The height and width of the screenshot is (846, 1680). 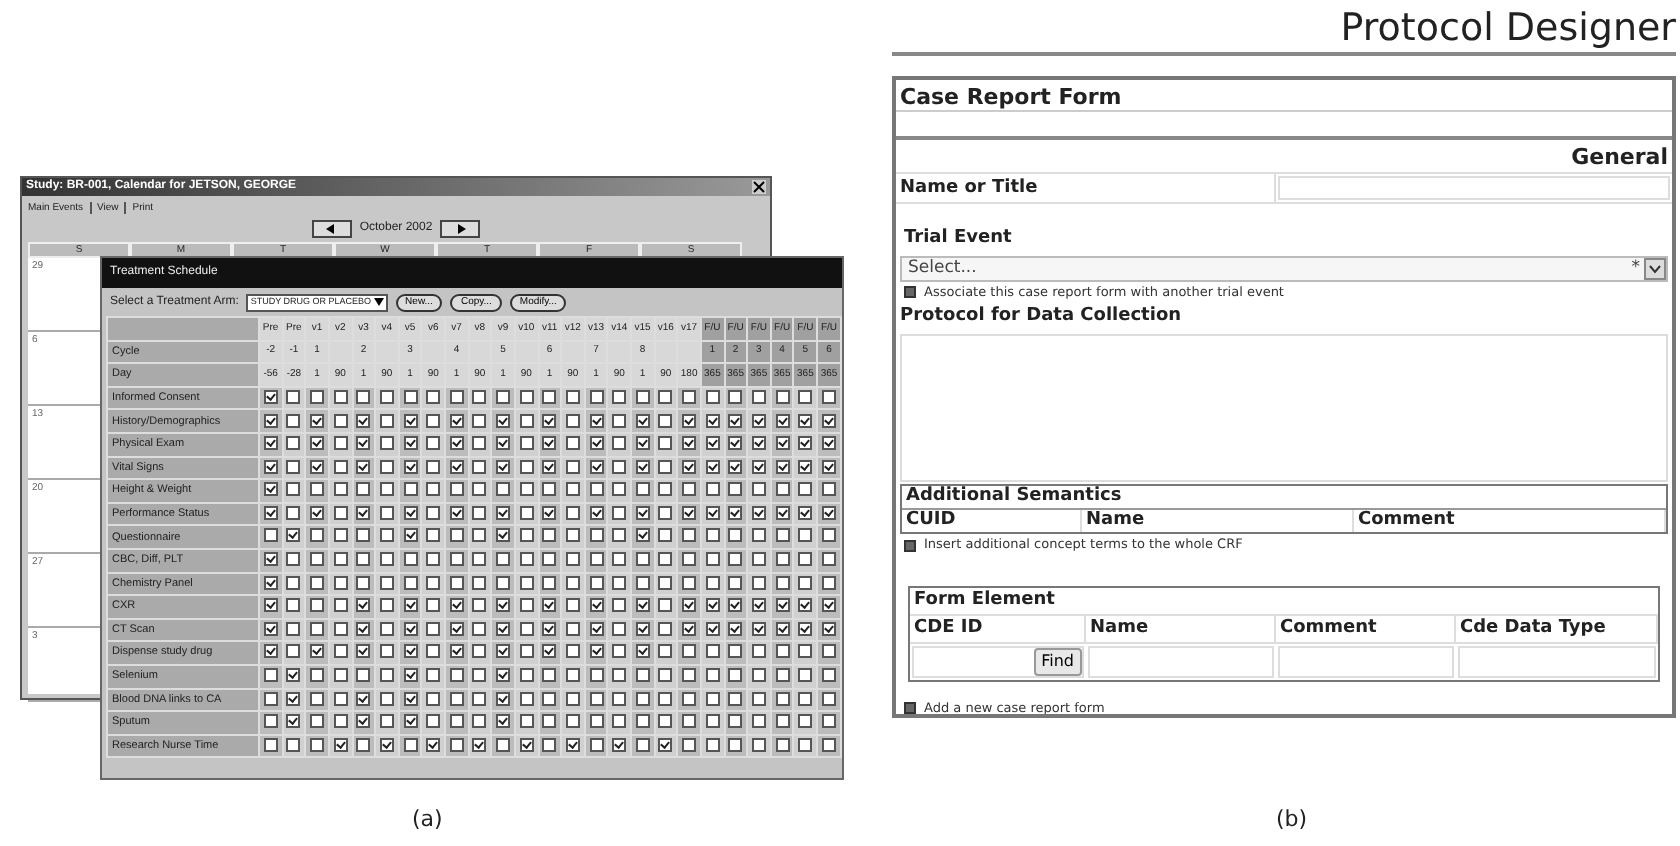 I want to click on left-triangle-icon, so click(x=331, y=228).